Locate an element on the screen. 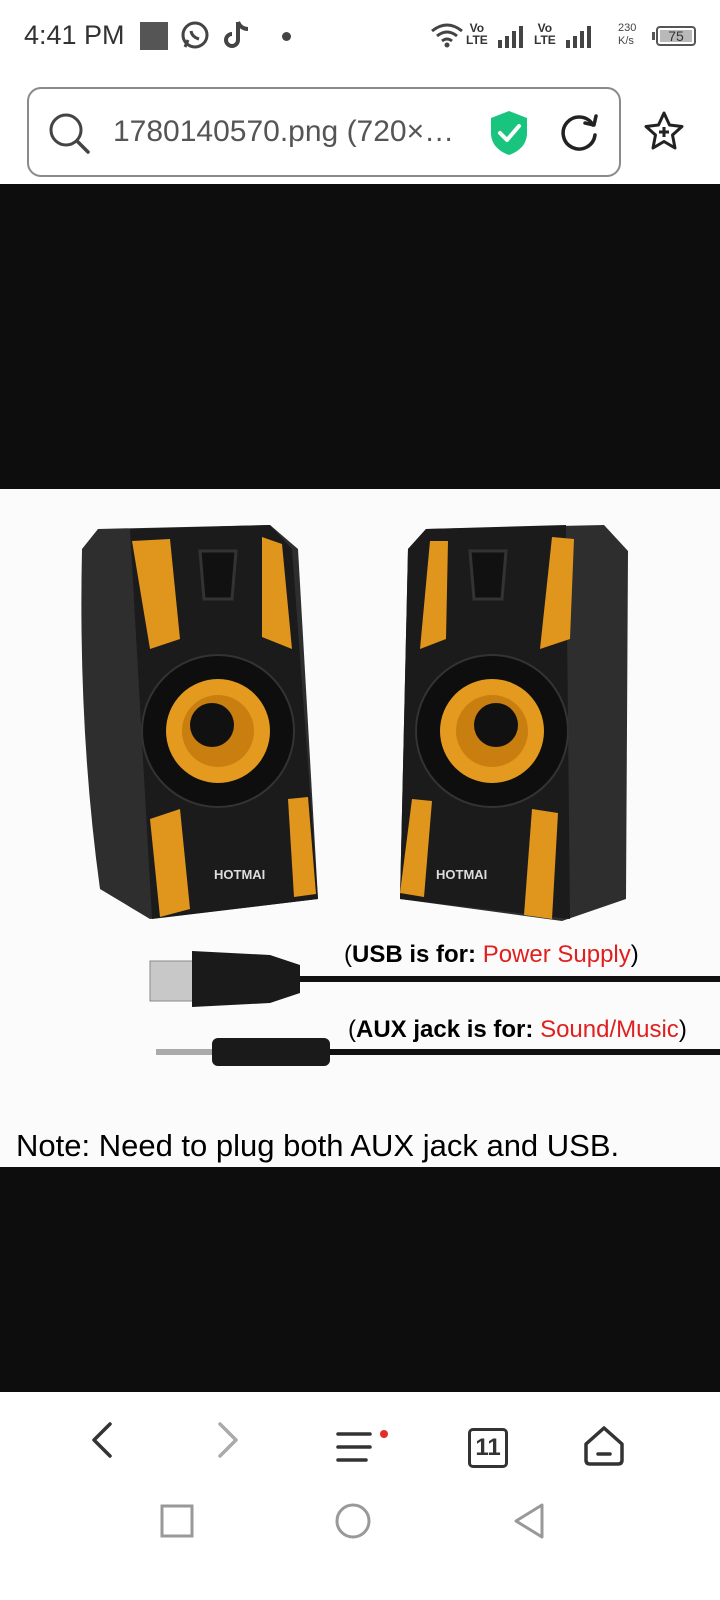  dot-icon is located at coordinates (286, 36).